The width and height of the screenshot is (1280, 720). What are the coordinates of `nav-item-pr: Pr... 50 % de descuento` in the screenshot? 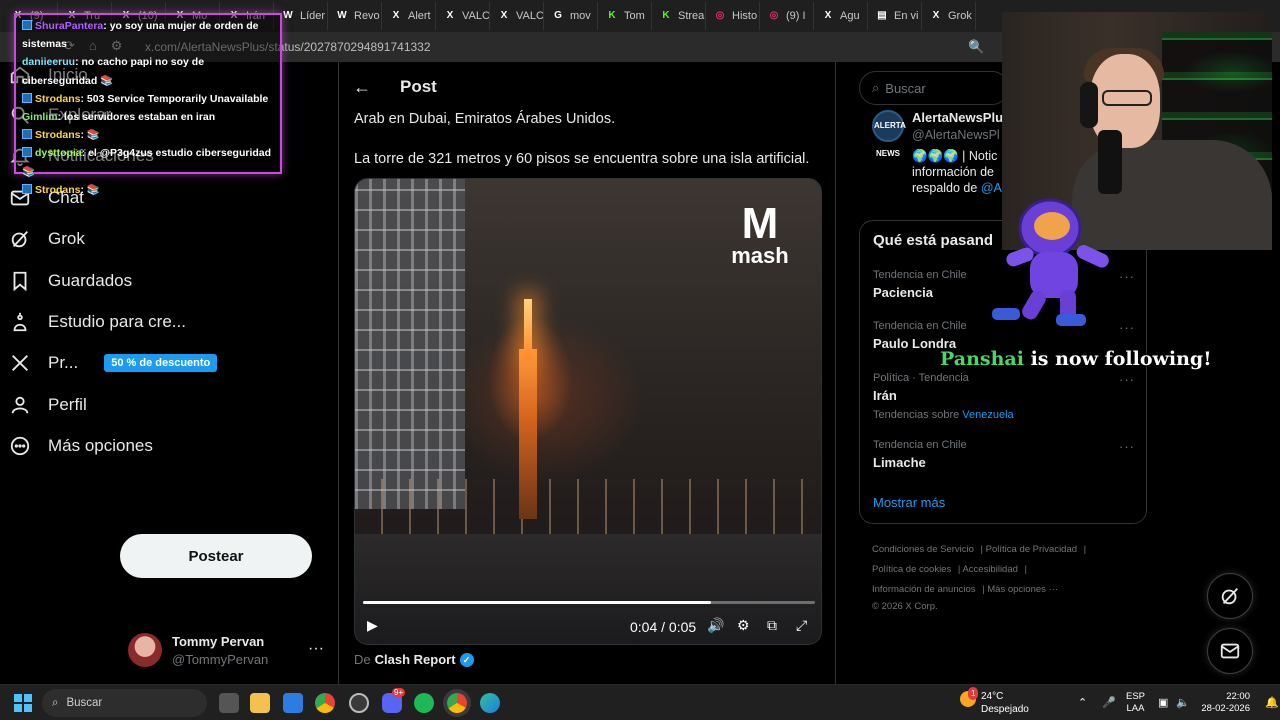 It's located at (113, 363).